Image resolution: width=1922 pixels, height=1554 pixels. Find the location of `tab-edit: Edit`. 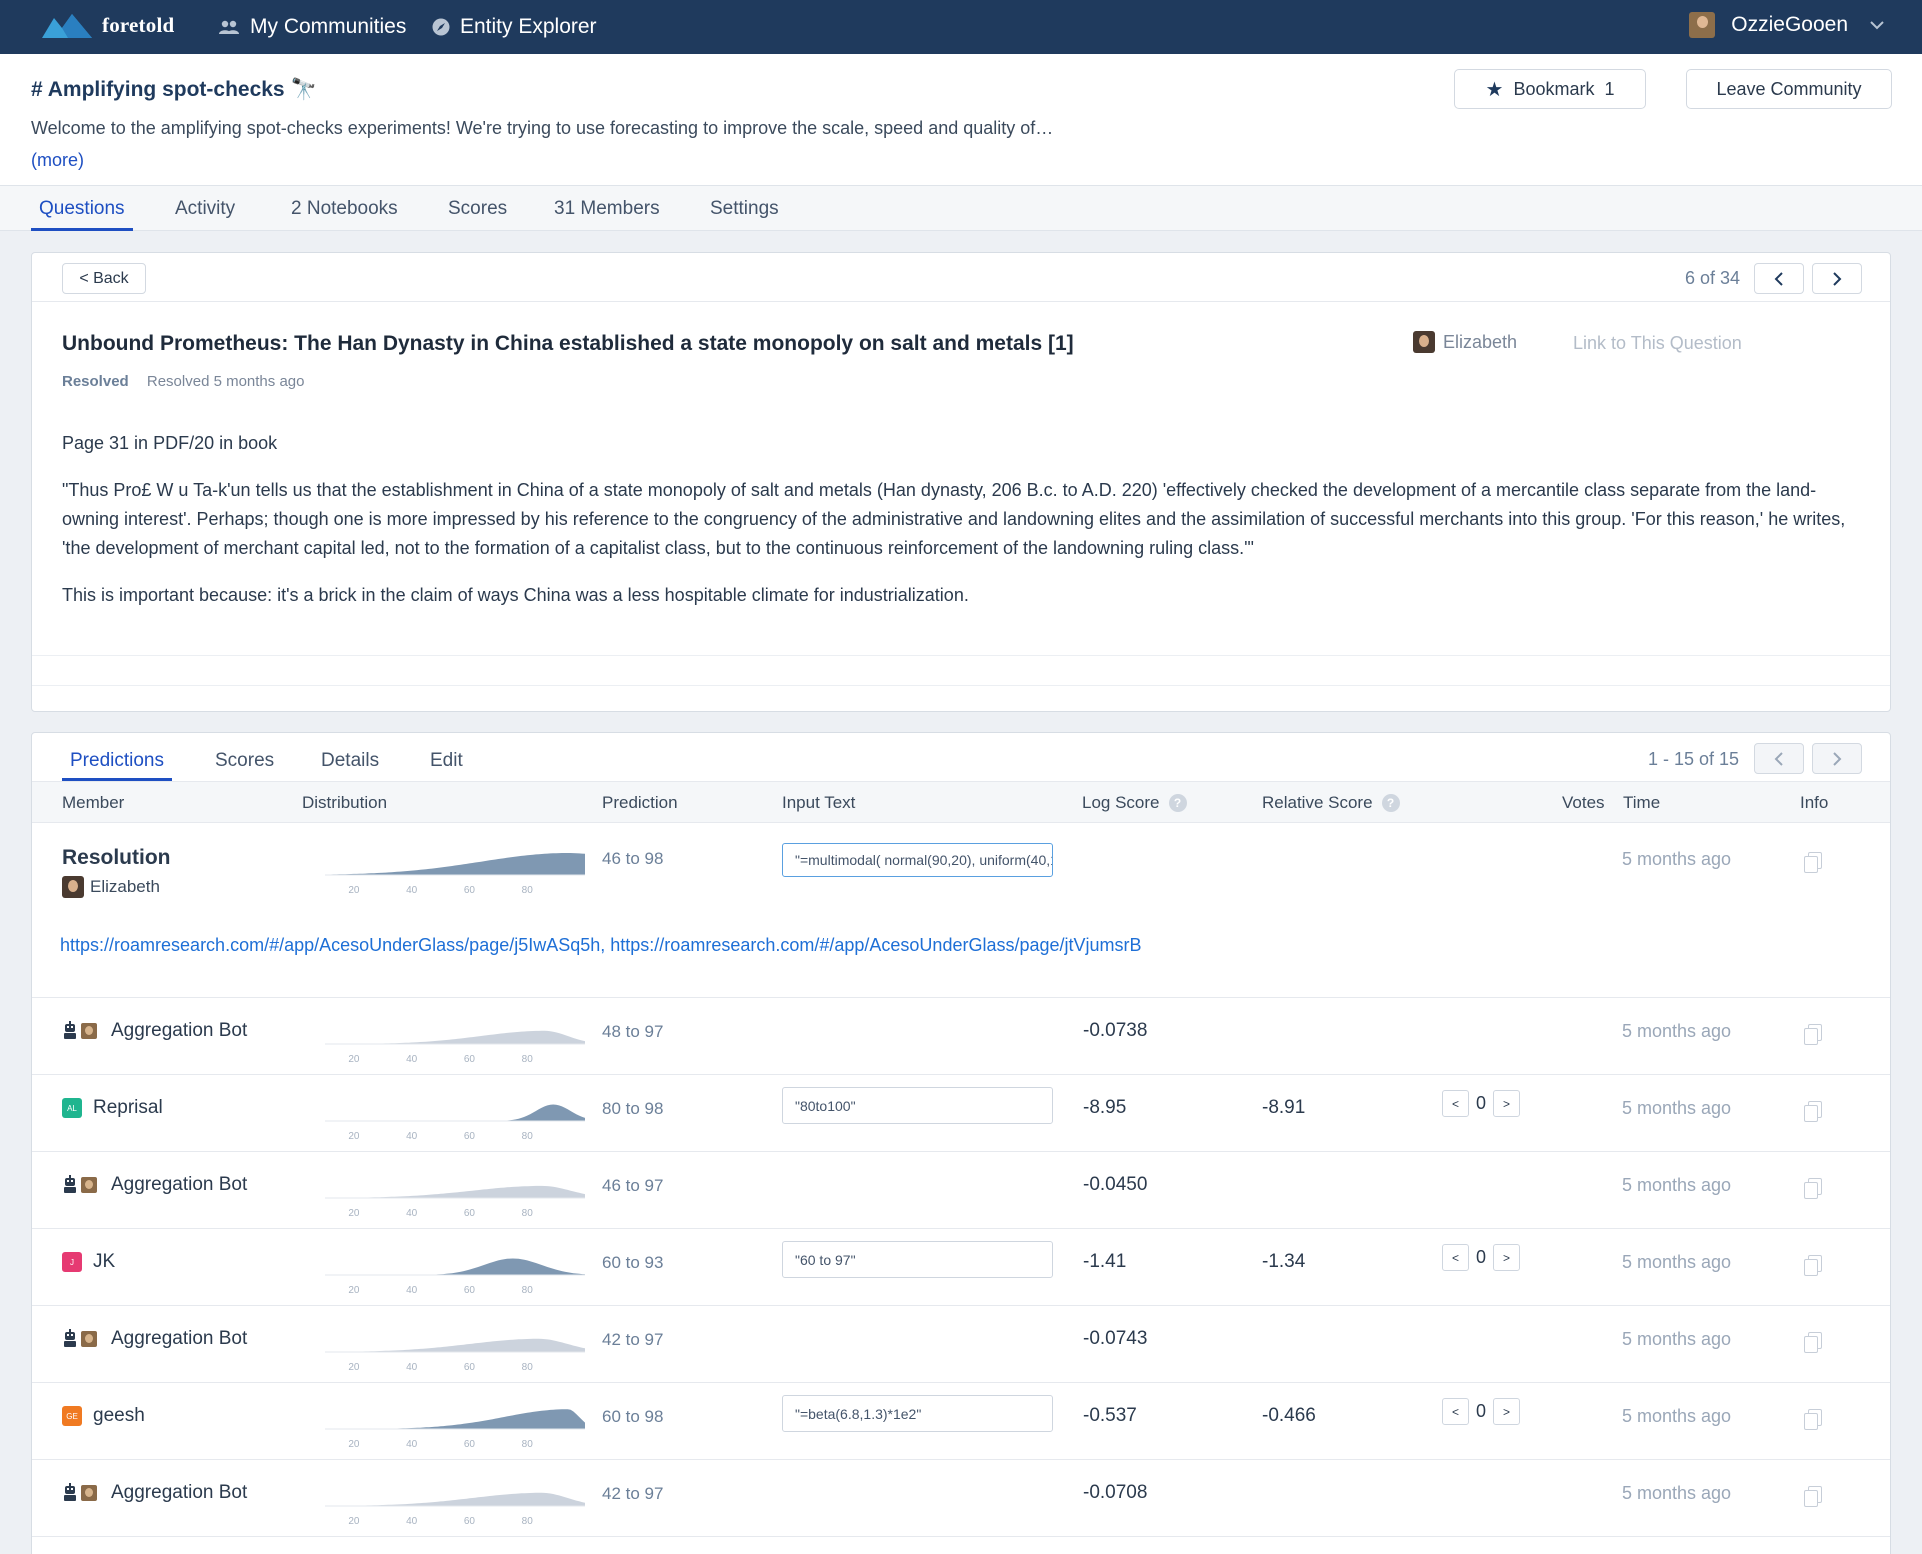

tab-edit: Edit is located at coordinates (446, 761).